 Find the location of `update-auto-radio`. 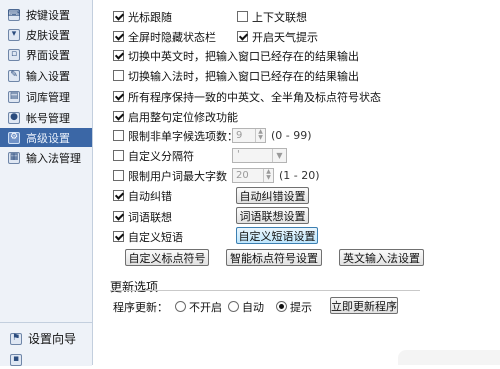

update-auto-radio is located at coordinates (233, 306).